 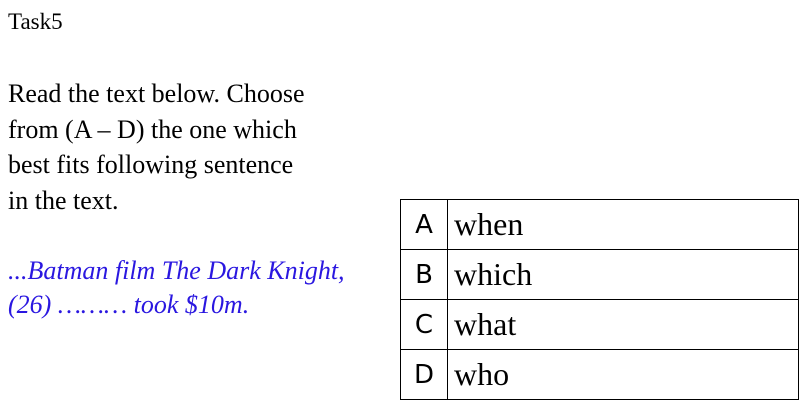 I want to click on option-row-c: C what, so click(x=599, y=324).